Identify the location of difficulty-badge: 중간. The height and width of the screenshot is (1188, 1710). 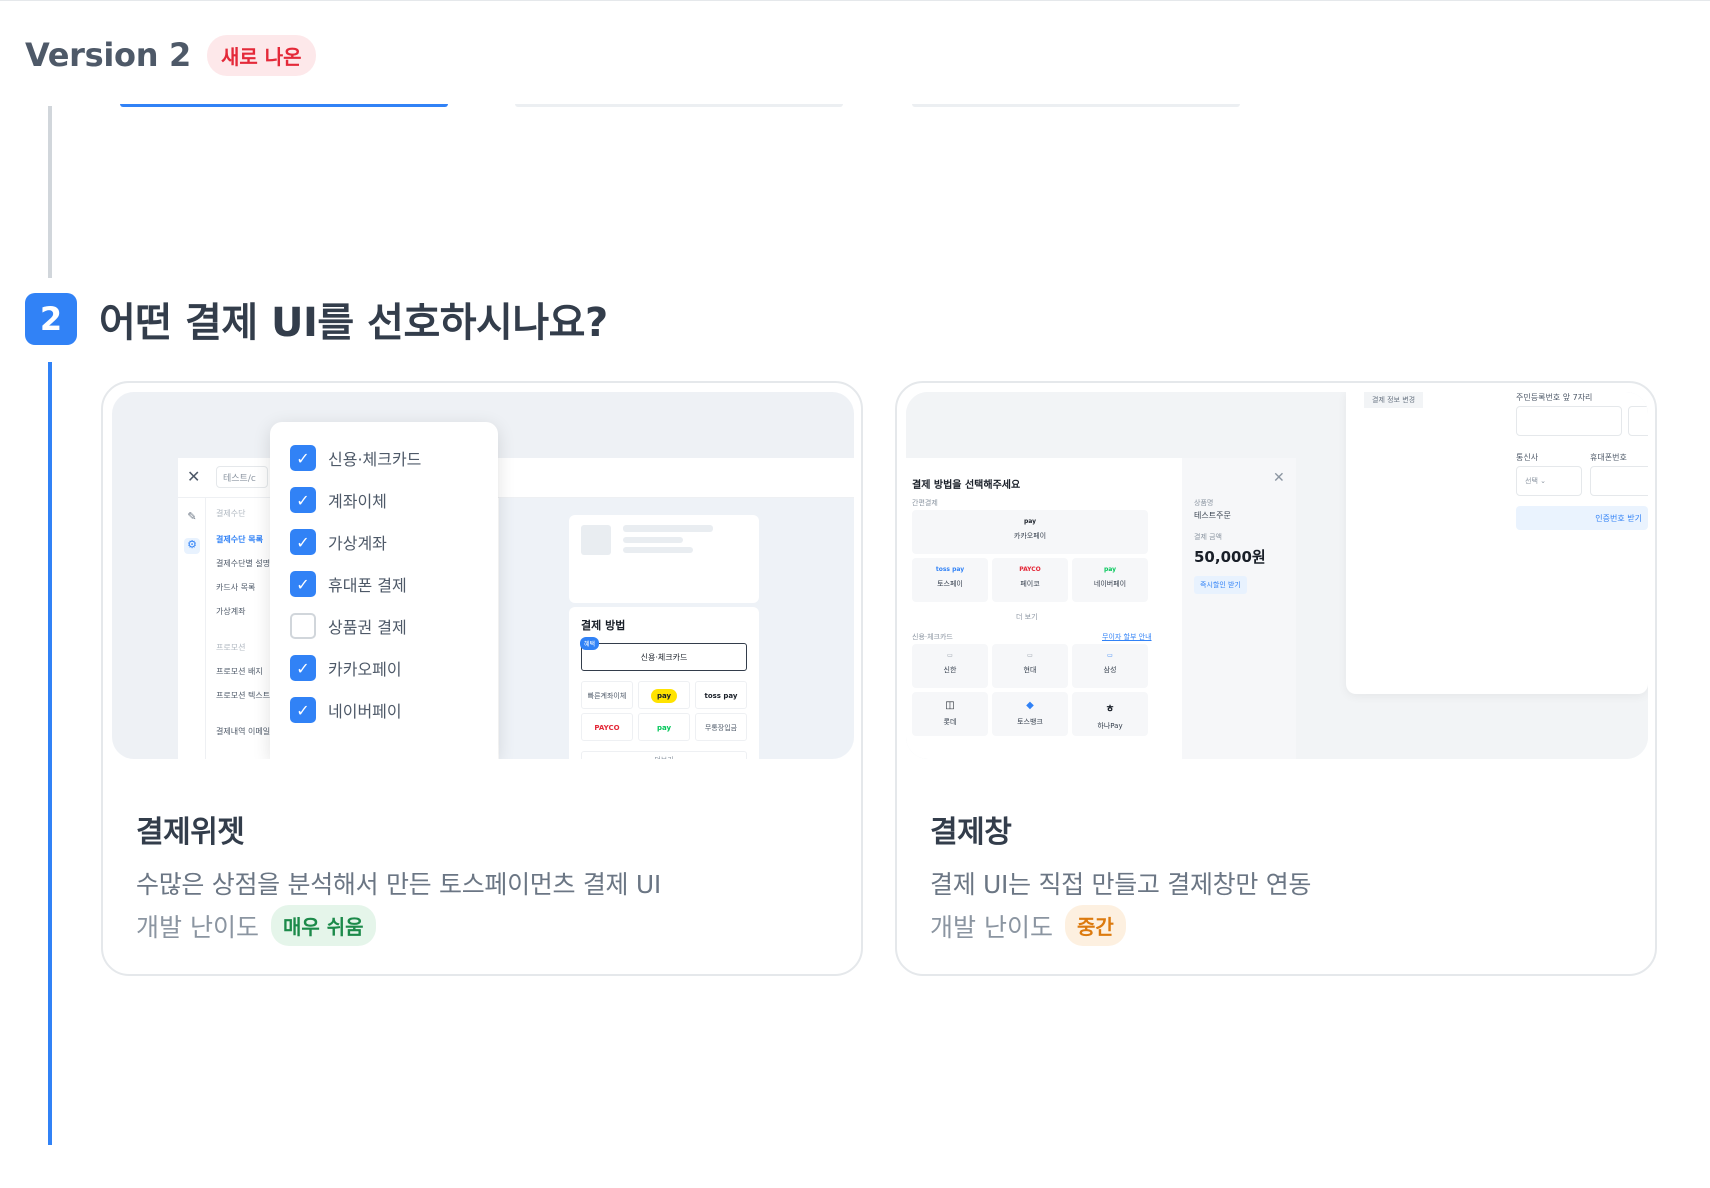
(1095, 925).